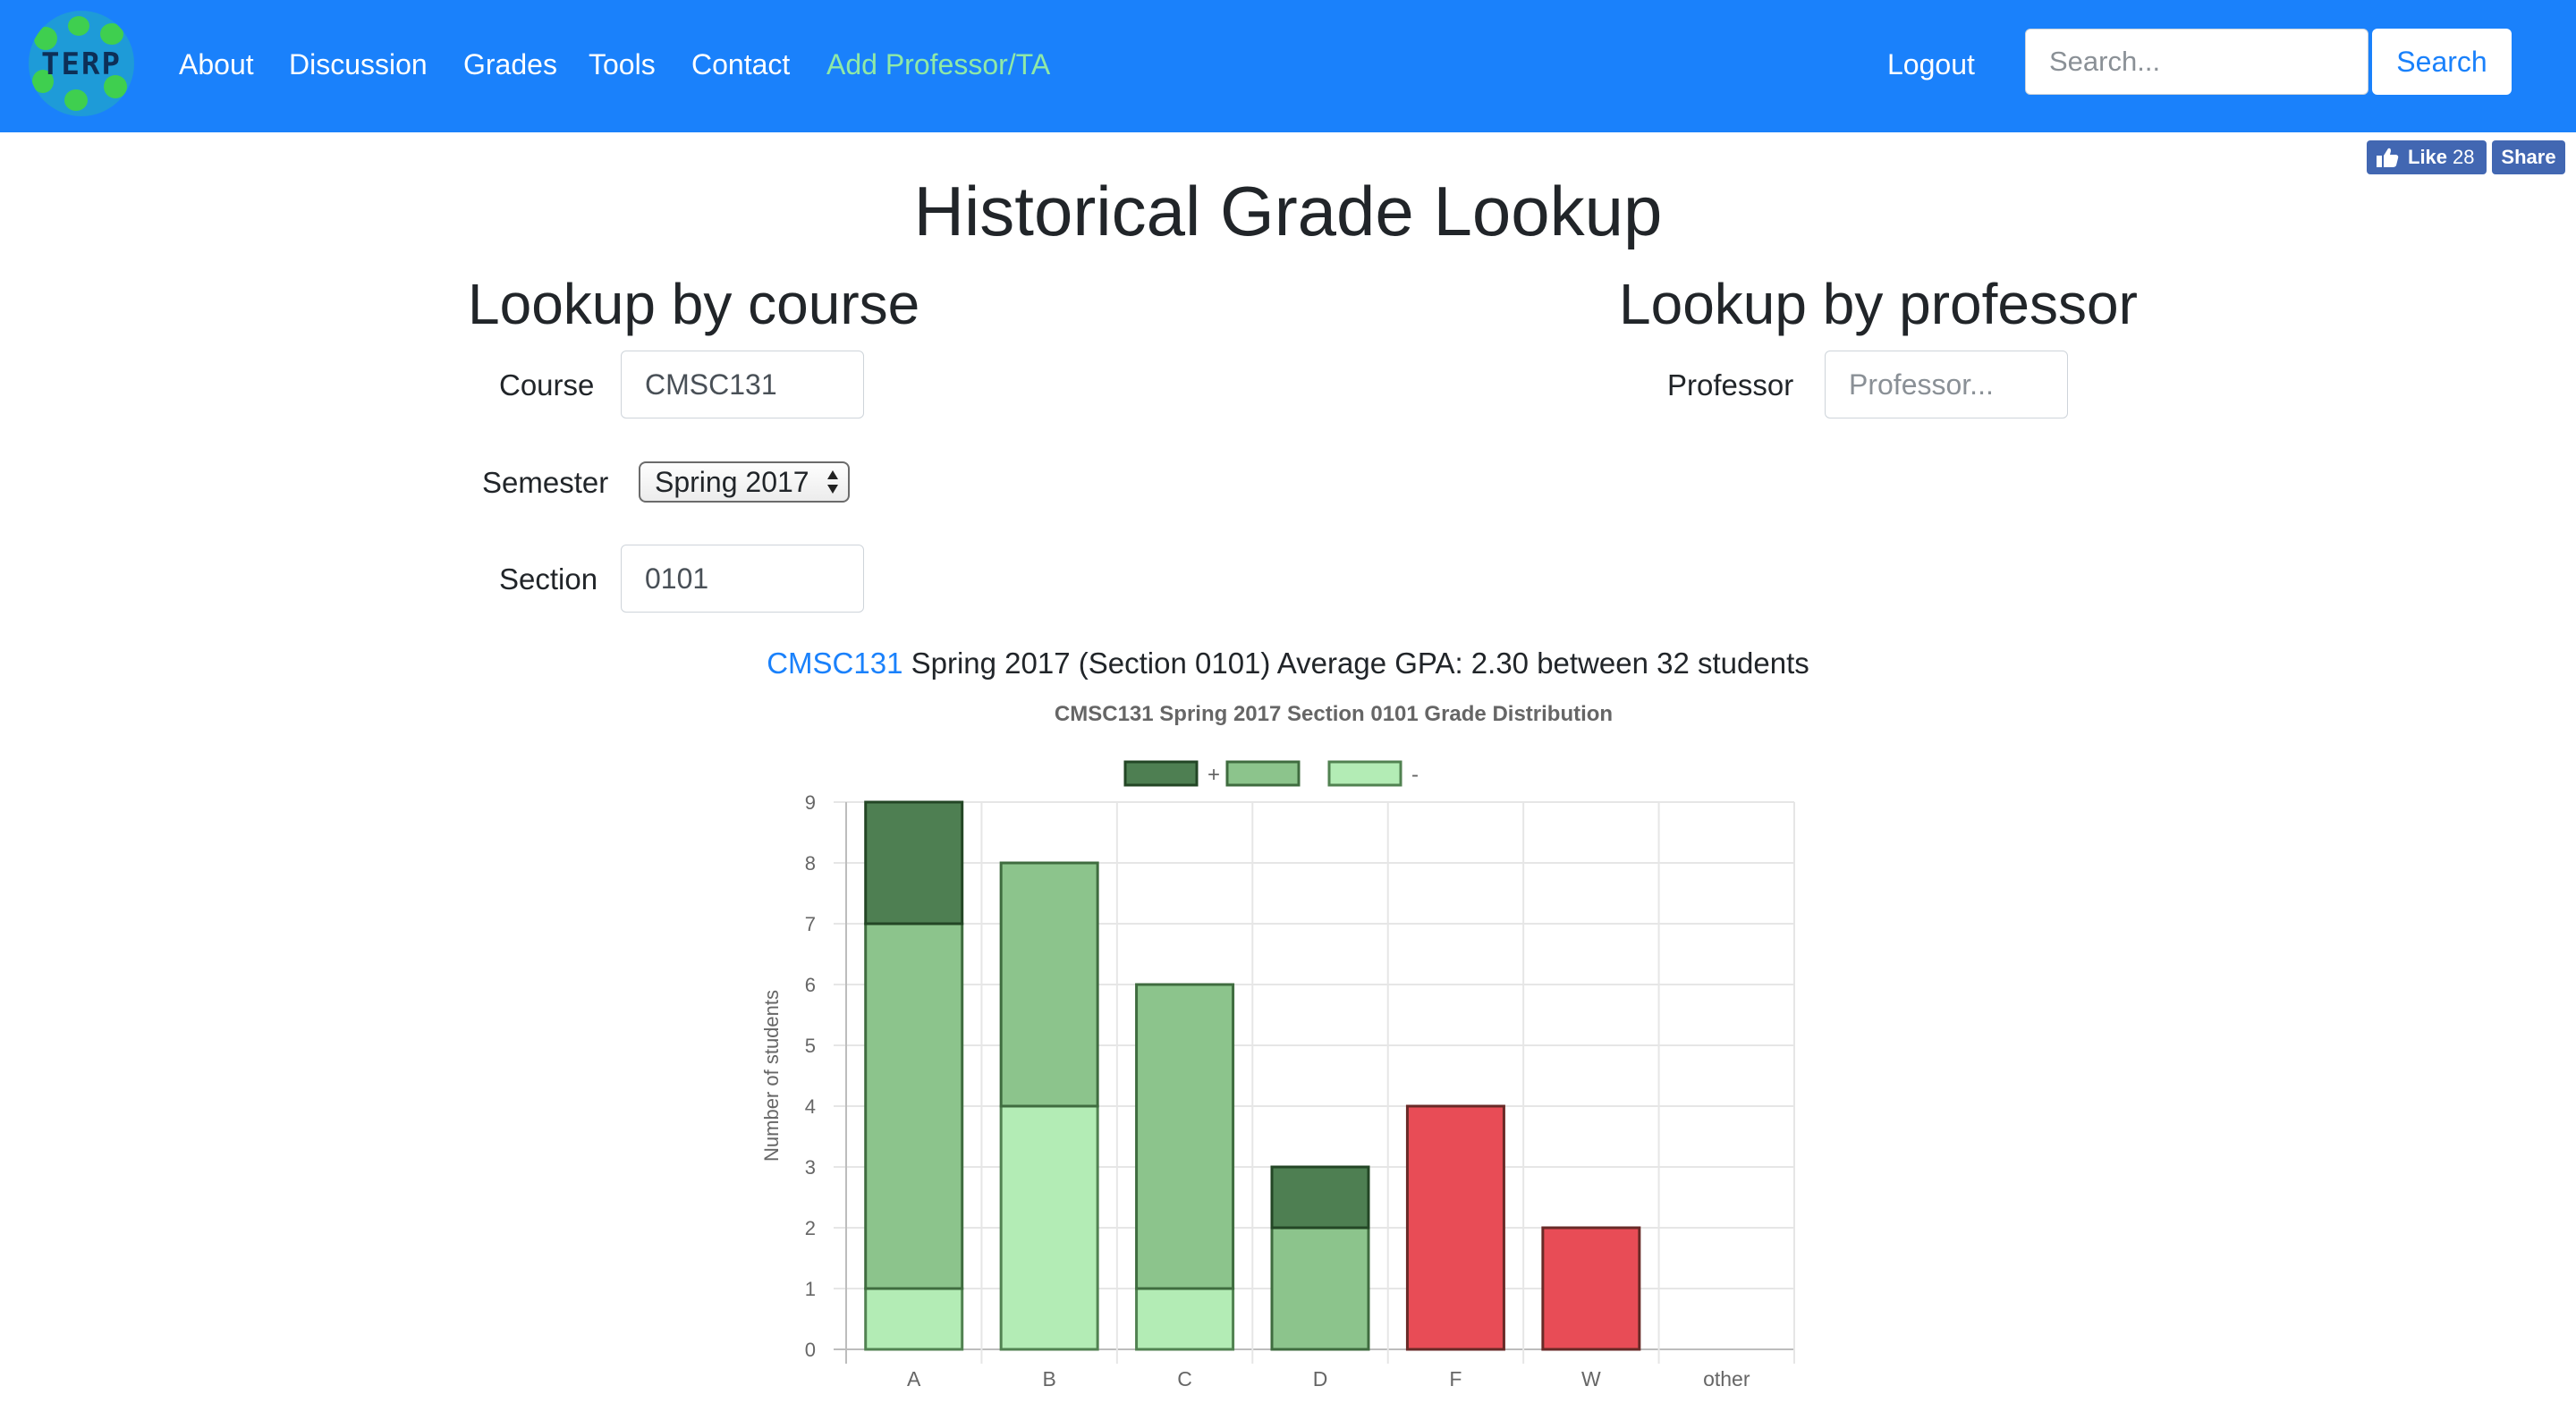 Image resolution: width=2576 pixels, height=1420 pixels. Describe the element at coordinates (810, 1168) in the screenshot. I see `y-tick-label: 3` at that location.